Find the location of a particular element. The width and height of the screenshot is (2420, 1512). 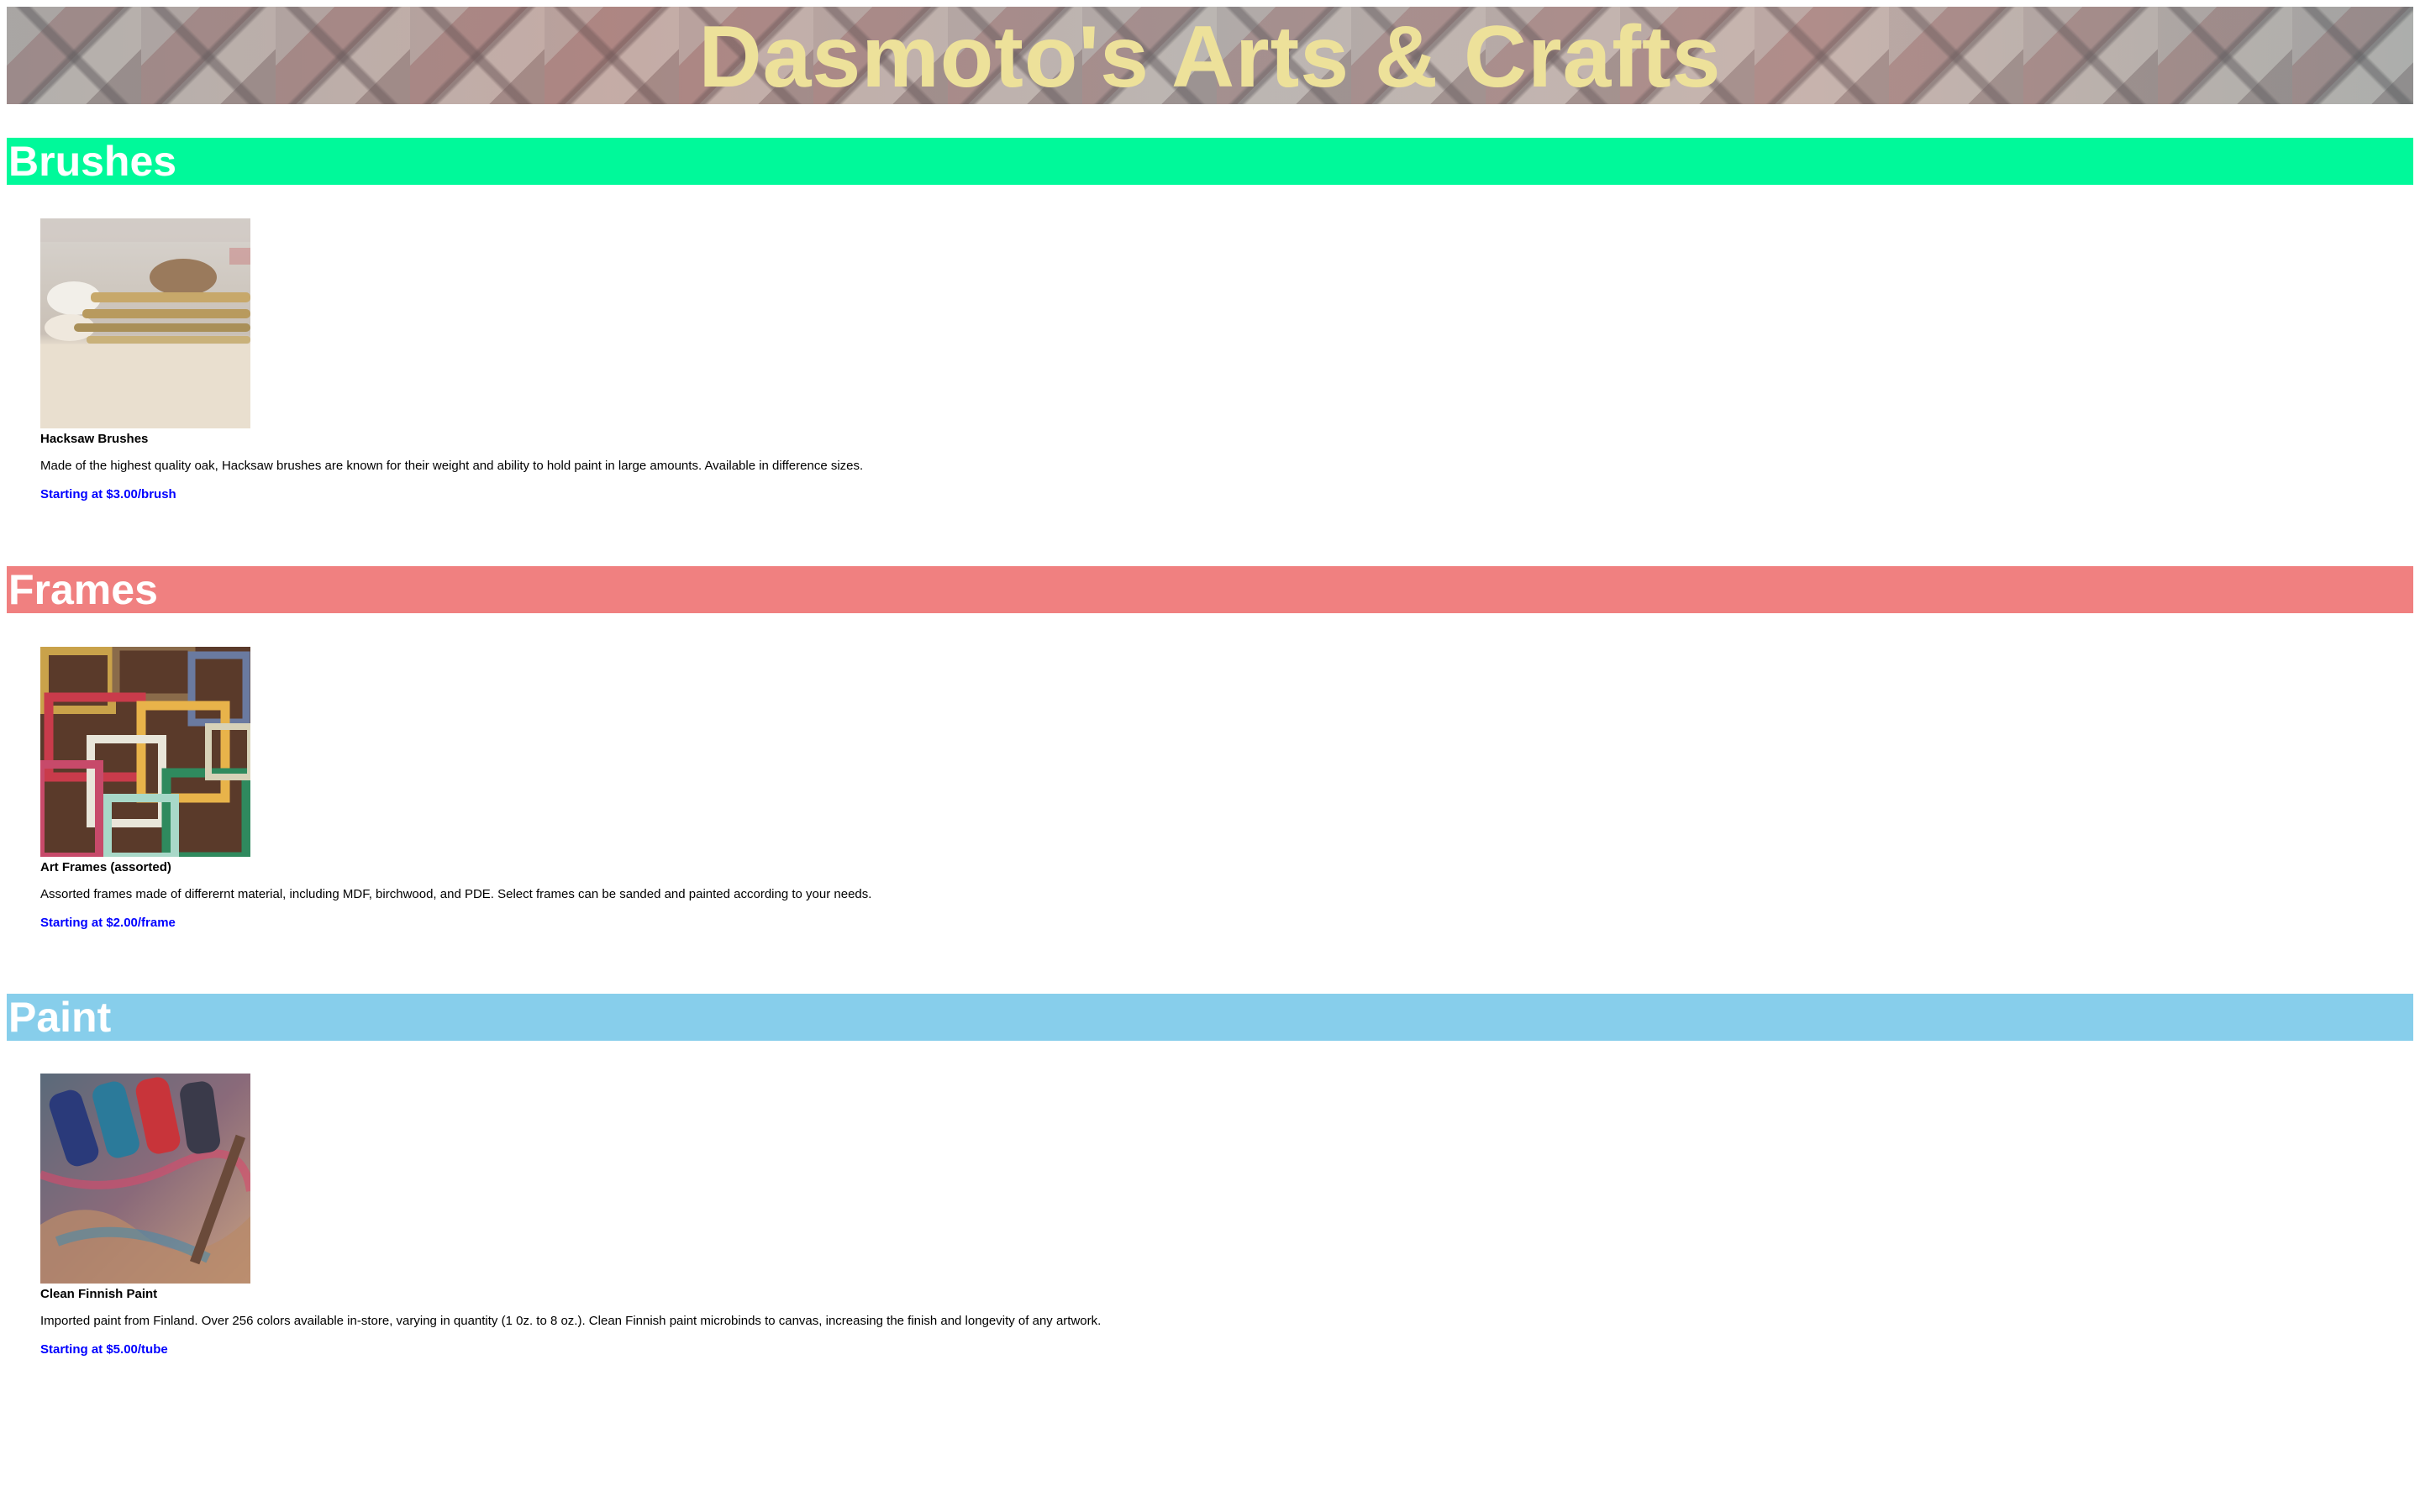

section-heading: Frames is located at coordinates (83, 589).